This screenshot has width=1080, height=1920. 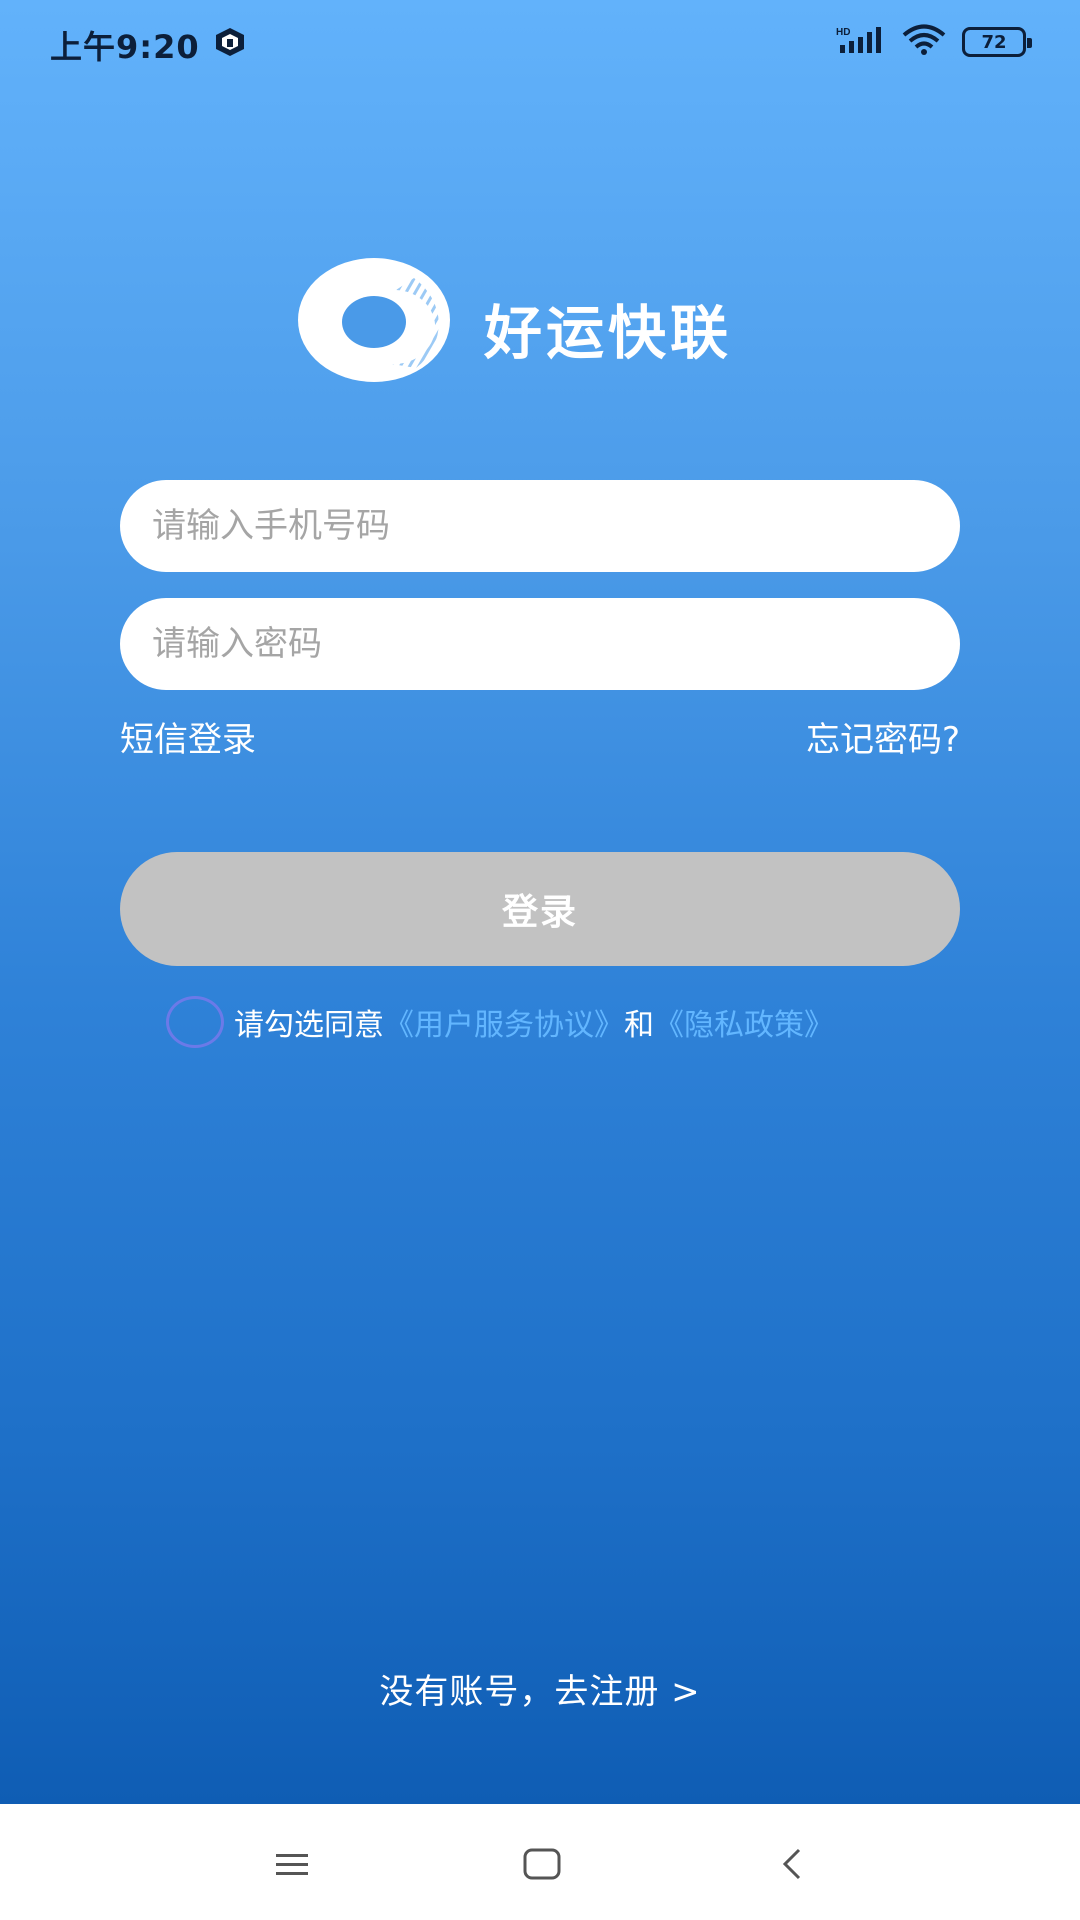 I want to click on app-notification-icon, so click(x=230, y=42).